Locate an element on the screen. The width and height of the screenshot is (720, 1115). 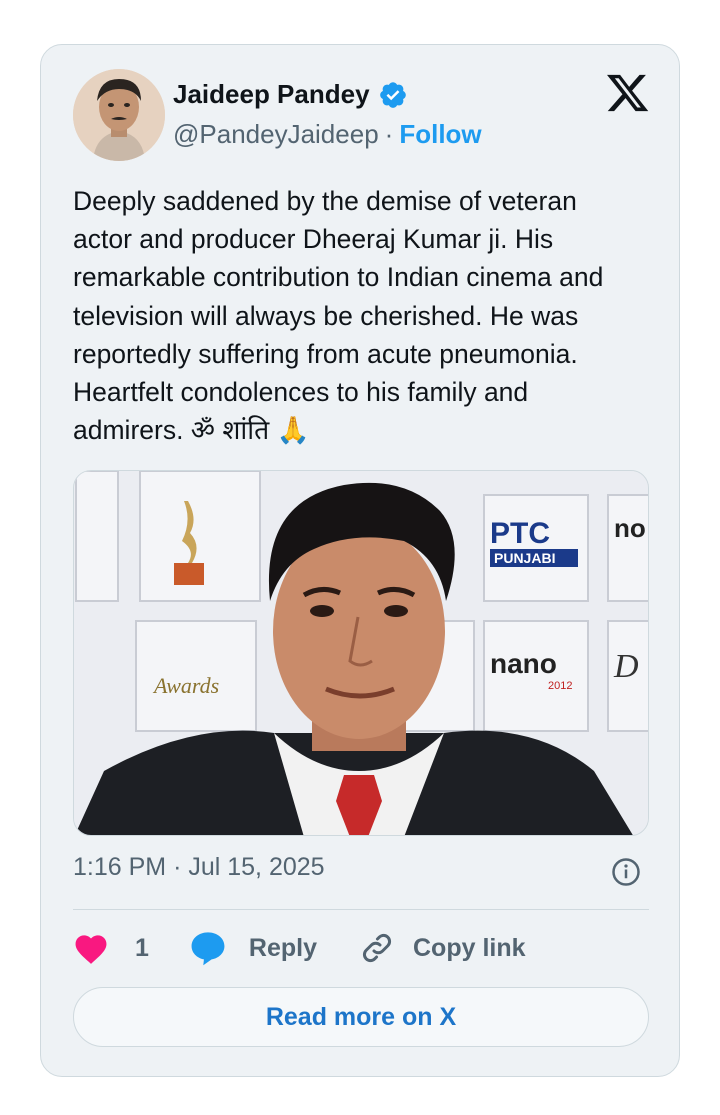
info-icon is located at coordinates (626, 872).